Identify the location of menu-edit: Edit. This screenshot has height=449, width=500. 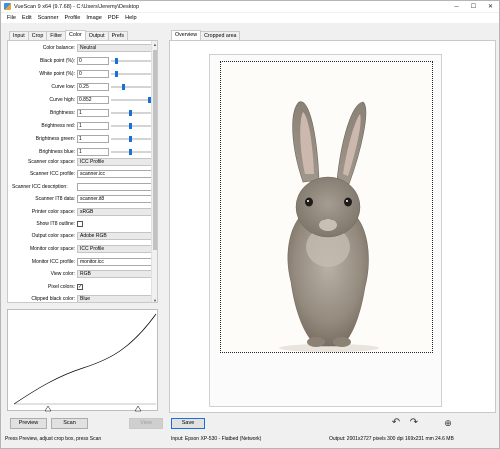
(27, 18).